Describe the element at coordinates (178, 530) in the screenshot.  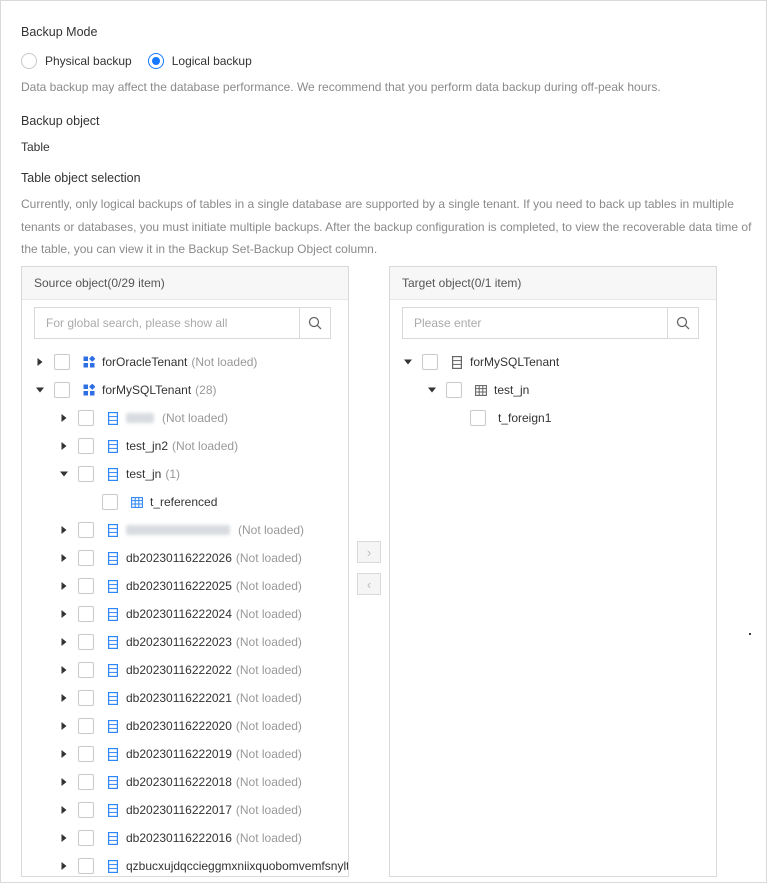
I see `redacted-name` at that location.